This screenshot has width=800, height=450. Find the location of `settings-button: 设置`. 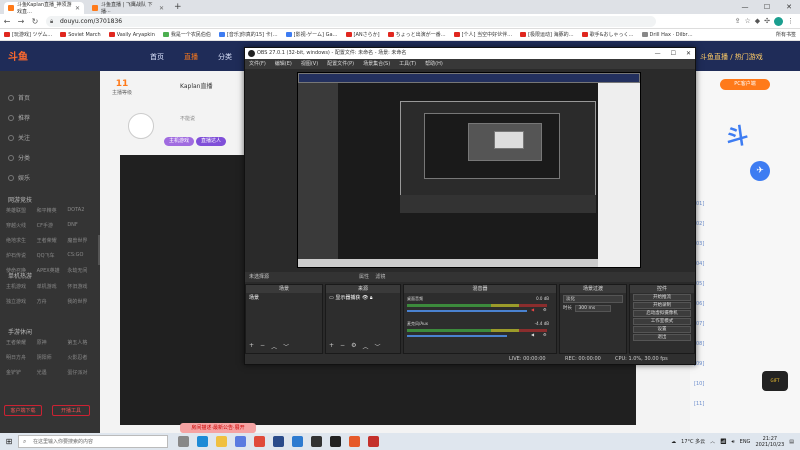

settings-button: 设置 is located at coordinates (662, 329).